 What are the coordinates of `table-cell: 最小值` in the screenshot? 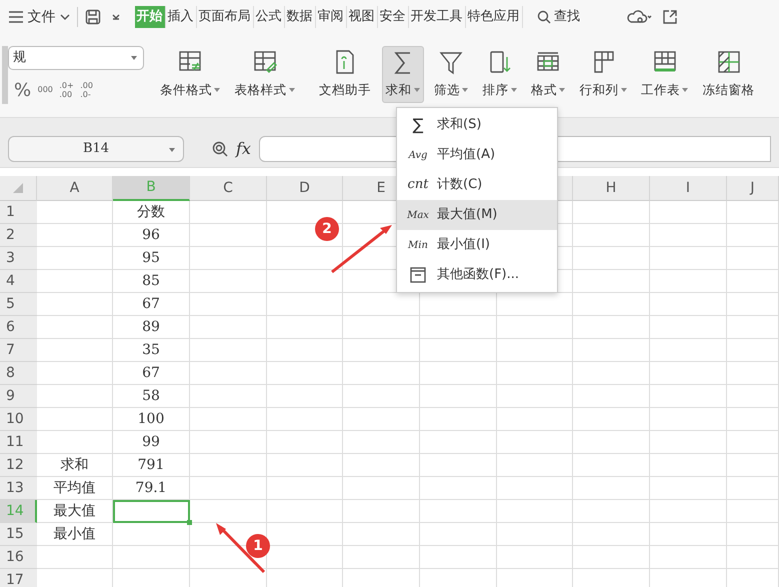 It's located at (75, 534).